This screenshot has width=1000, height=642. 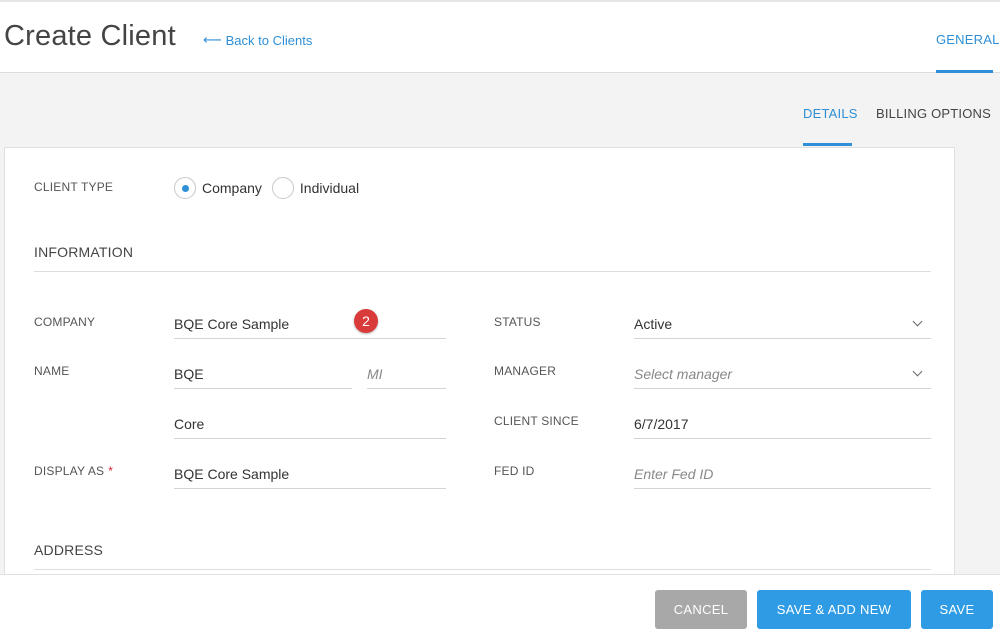 I want to click on last-name-input: Core, so click(x=310, y=424).